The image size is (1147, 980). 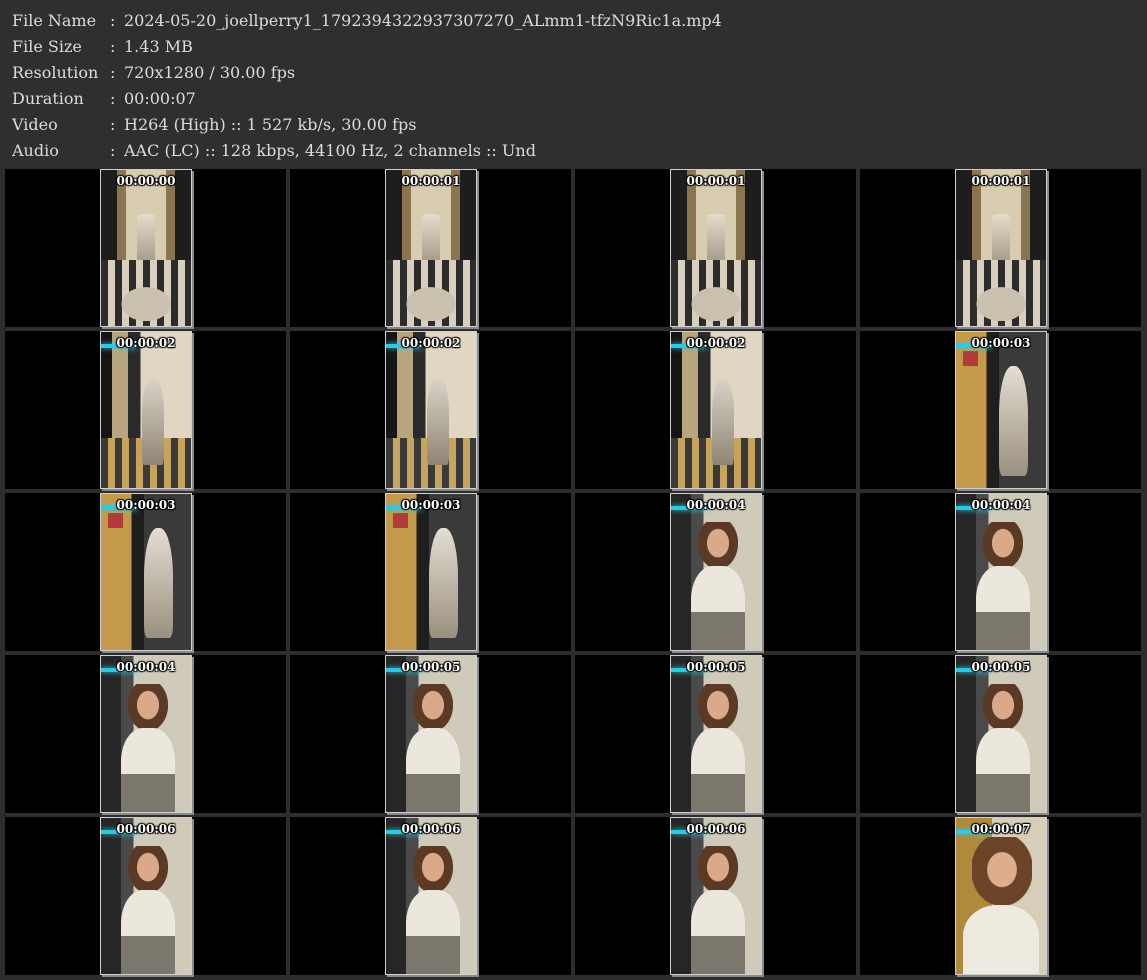 I want to click on thumbnail-cell: 00:00:00, so click(x=145, y=248).